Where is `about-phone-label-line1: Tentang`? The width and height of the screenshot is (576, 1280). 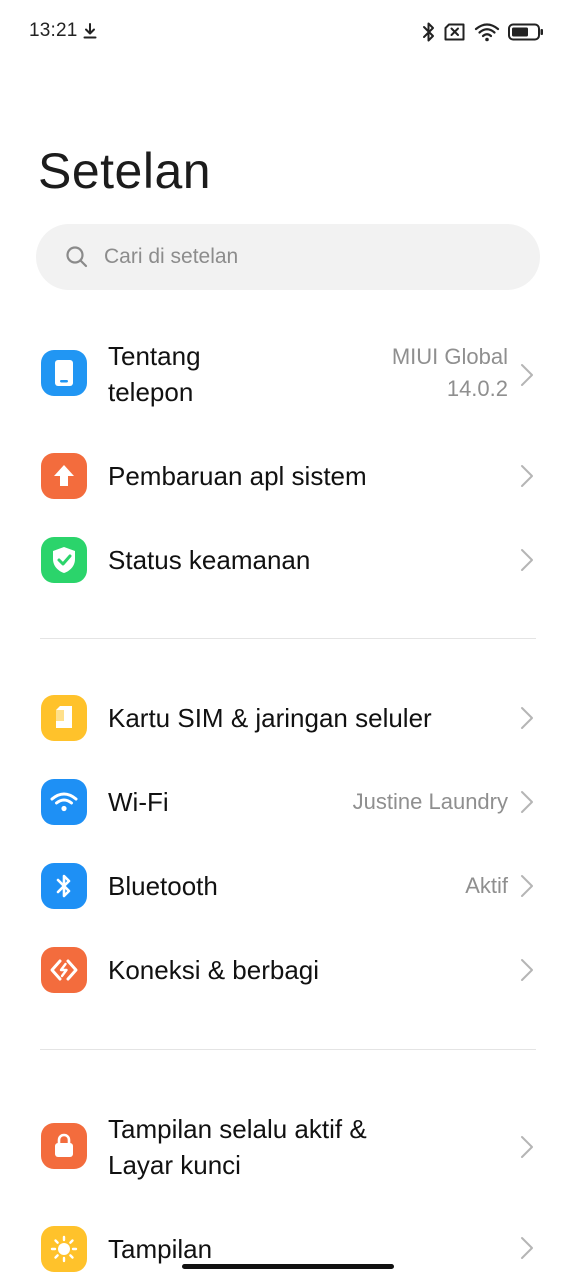 about-phone-label-line1: Tentang is located at coordinates (154, 356).